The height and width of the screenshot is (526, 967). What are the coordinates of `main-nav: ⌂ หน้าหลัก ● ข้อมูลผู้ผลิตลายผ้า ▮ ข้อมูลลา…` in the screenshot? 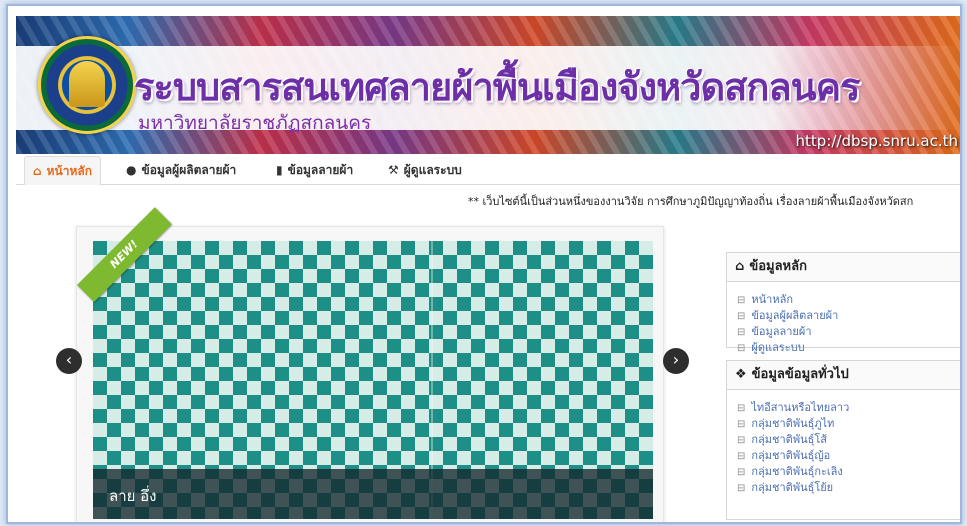 It's located at (488, 170).